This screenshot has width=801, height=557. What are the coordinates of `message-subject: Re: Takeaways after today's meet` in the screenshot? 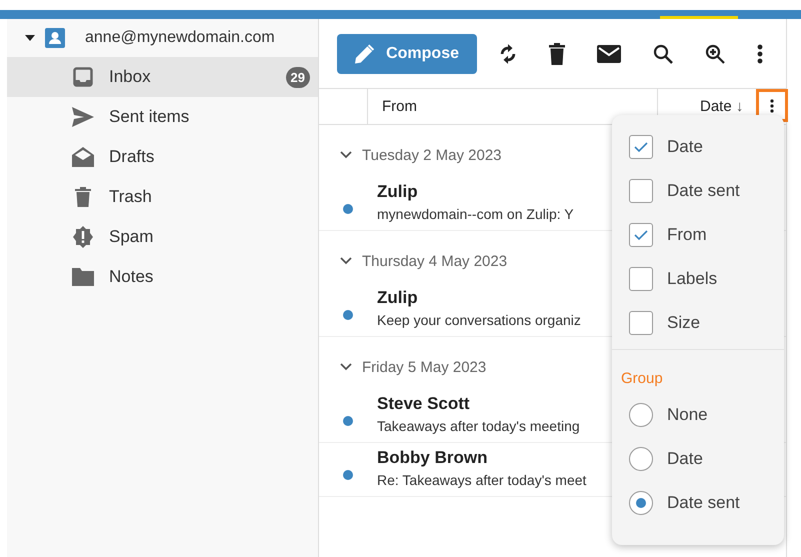 It's located at (481, 480).